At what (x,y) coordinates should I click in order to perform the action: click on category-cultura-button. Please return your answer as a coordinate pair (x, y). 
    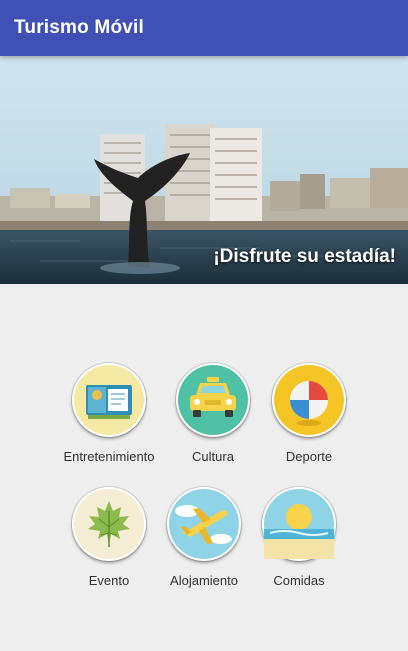
    Looking at the image, I should click on (213, 400).